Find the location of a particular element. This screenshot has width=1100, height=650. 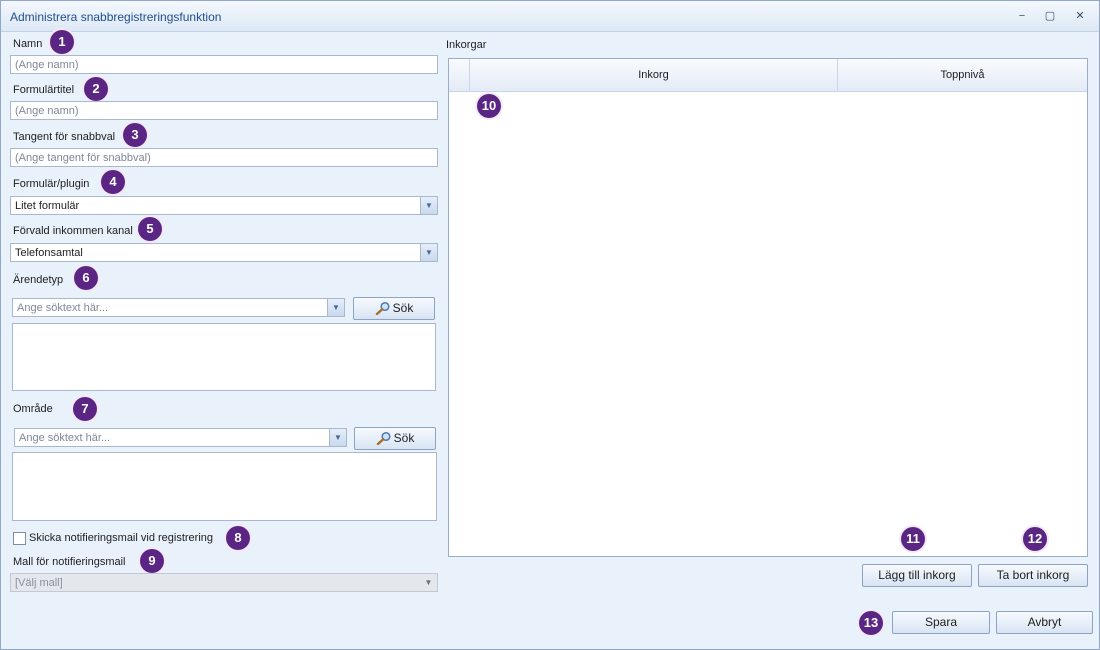

maximize-button: ▢ is located at coordinates (1050, 16).